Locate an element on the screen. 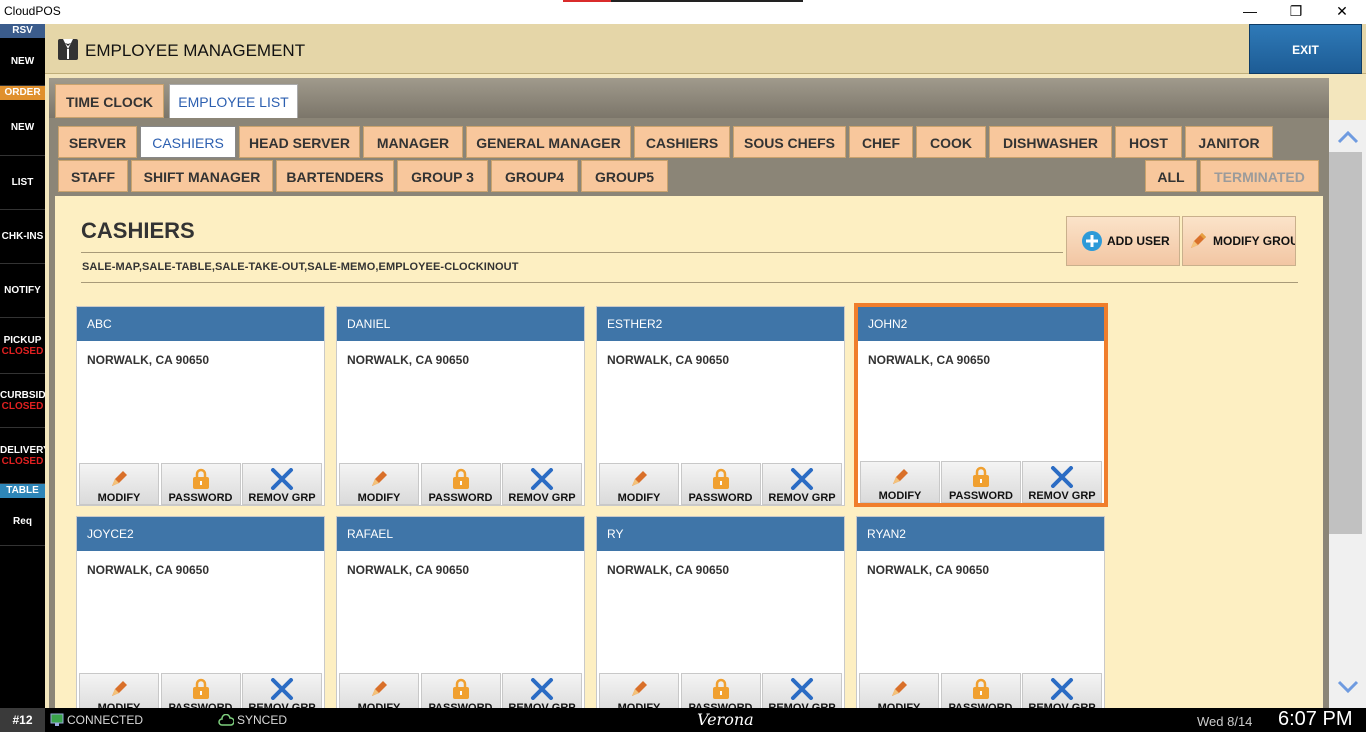  sidebar-item-label: NOTIFY is located at coordinates (22, 290).